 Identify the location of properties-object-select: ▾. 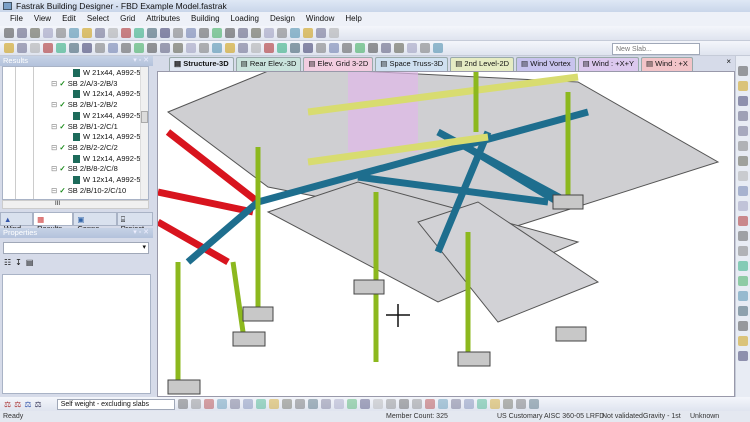
(76, 248).